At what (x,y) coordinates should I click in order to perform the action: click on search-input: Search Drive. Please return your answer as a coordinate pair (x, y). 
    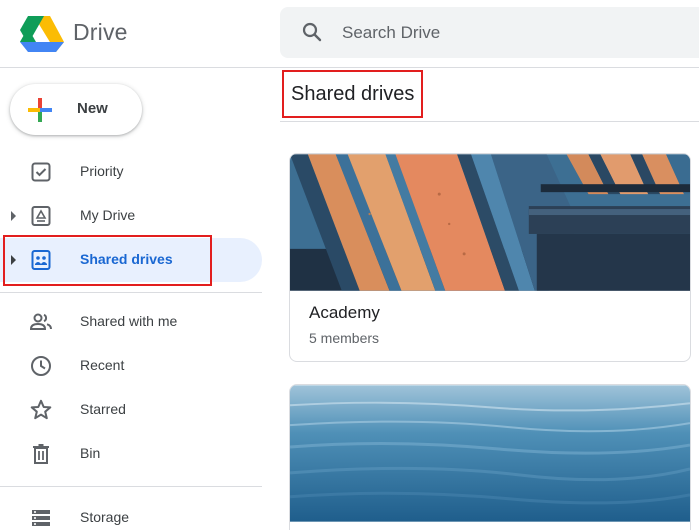
    Looking at the image, I should click on (391, 33).